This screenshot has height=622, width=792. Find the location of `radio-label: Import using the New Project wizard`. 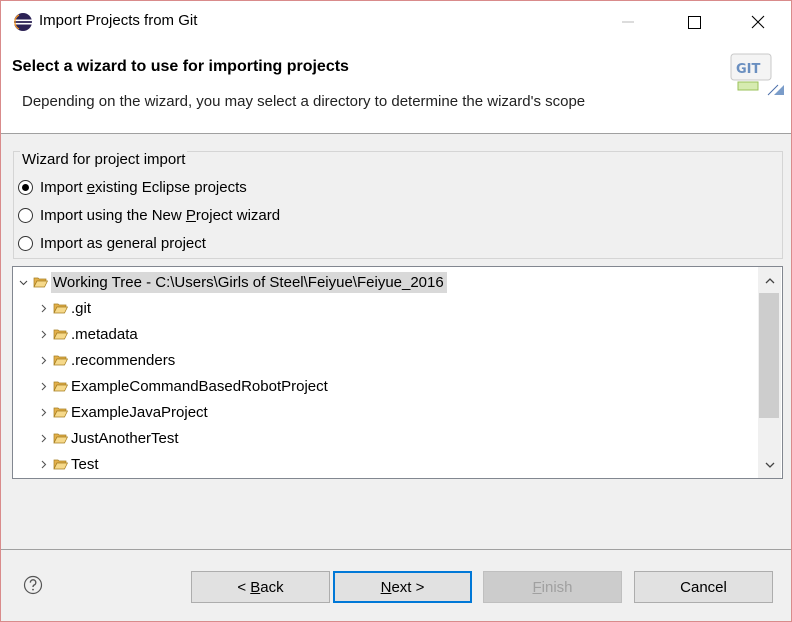

radio-label: Import using the New Project wizard is located at coordinates (160, 215).